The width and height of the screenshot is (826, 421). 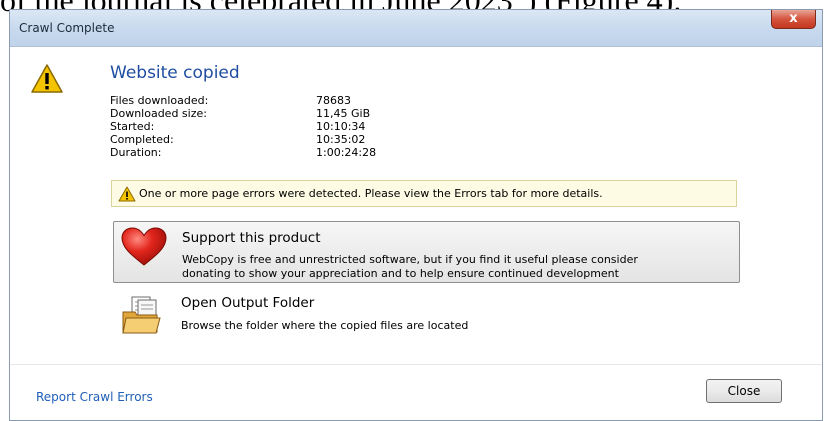 What do you see at coordinates (333, 100) in the screenshot?
I see `stat-value: 78683` at bounding box center [333, 100].